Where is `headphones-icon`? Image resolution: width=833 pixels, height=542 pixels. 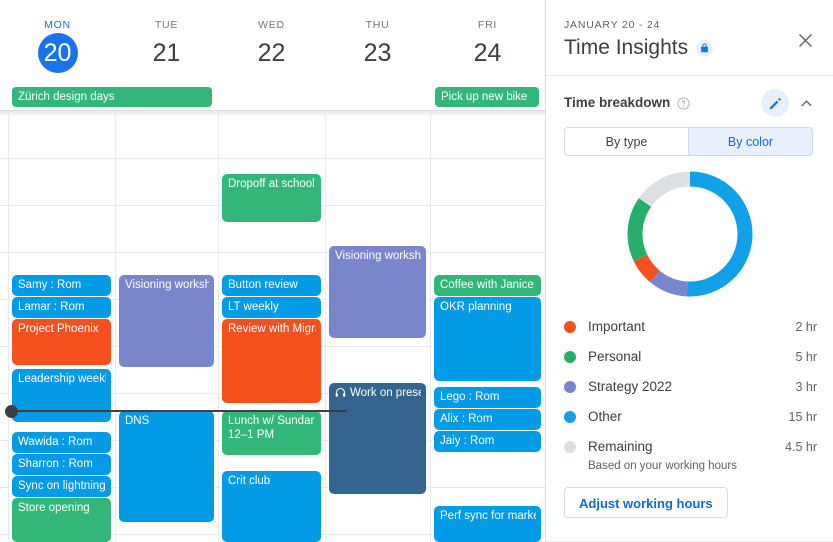
headphones-icon is located at coordinates (340, 392).